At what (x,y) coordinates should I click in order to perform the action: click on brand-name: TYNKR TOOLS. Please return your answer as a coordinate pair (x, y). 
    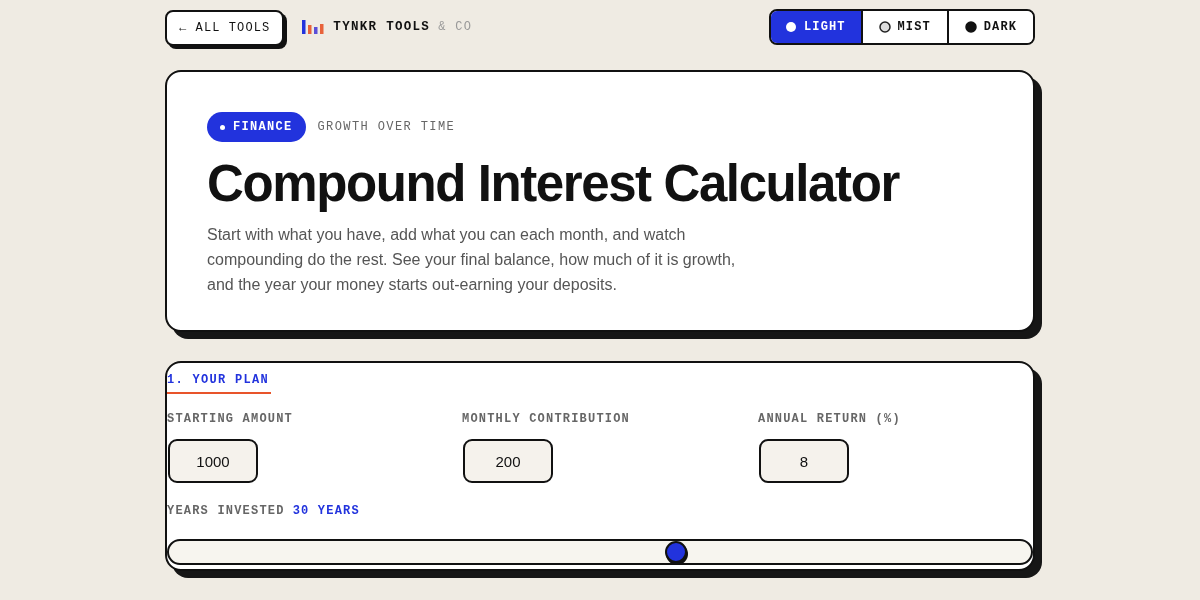
    Looking at the image, I should click on (382, 27).